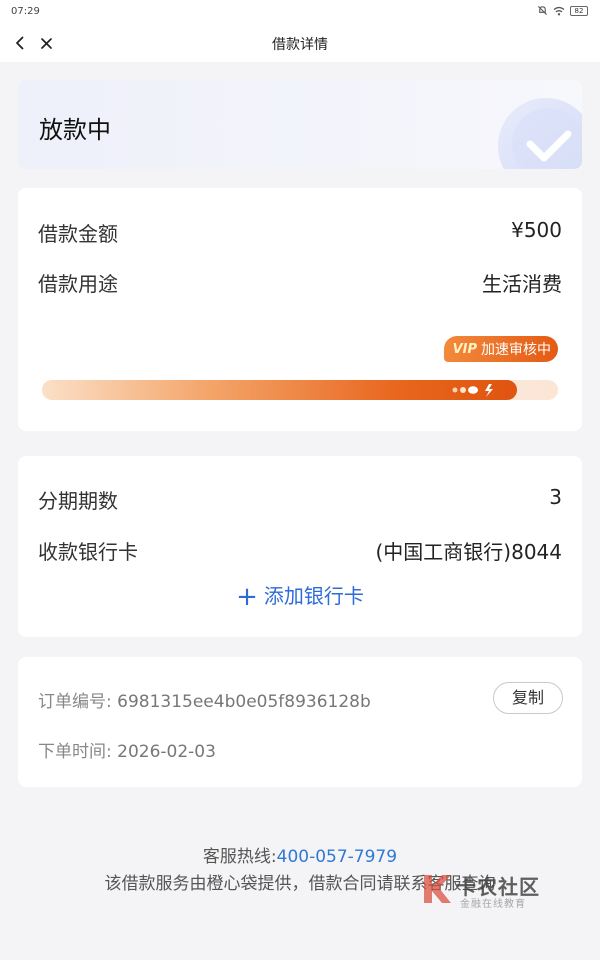  Describe the element at coordinates (540, 133) in the screenshot. I see `check-circle-icon` at that location.